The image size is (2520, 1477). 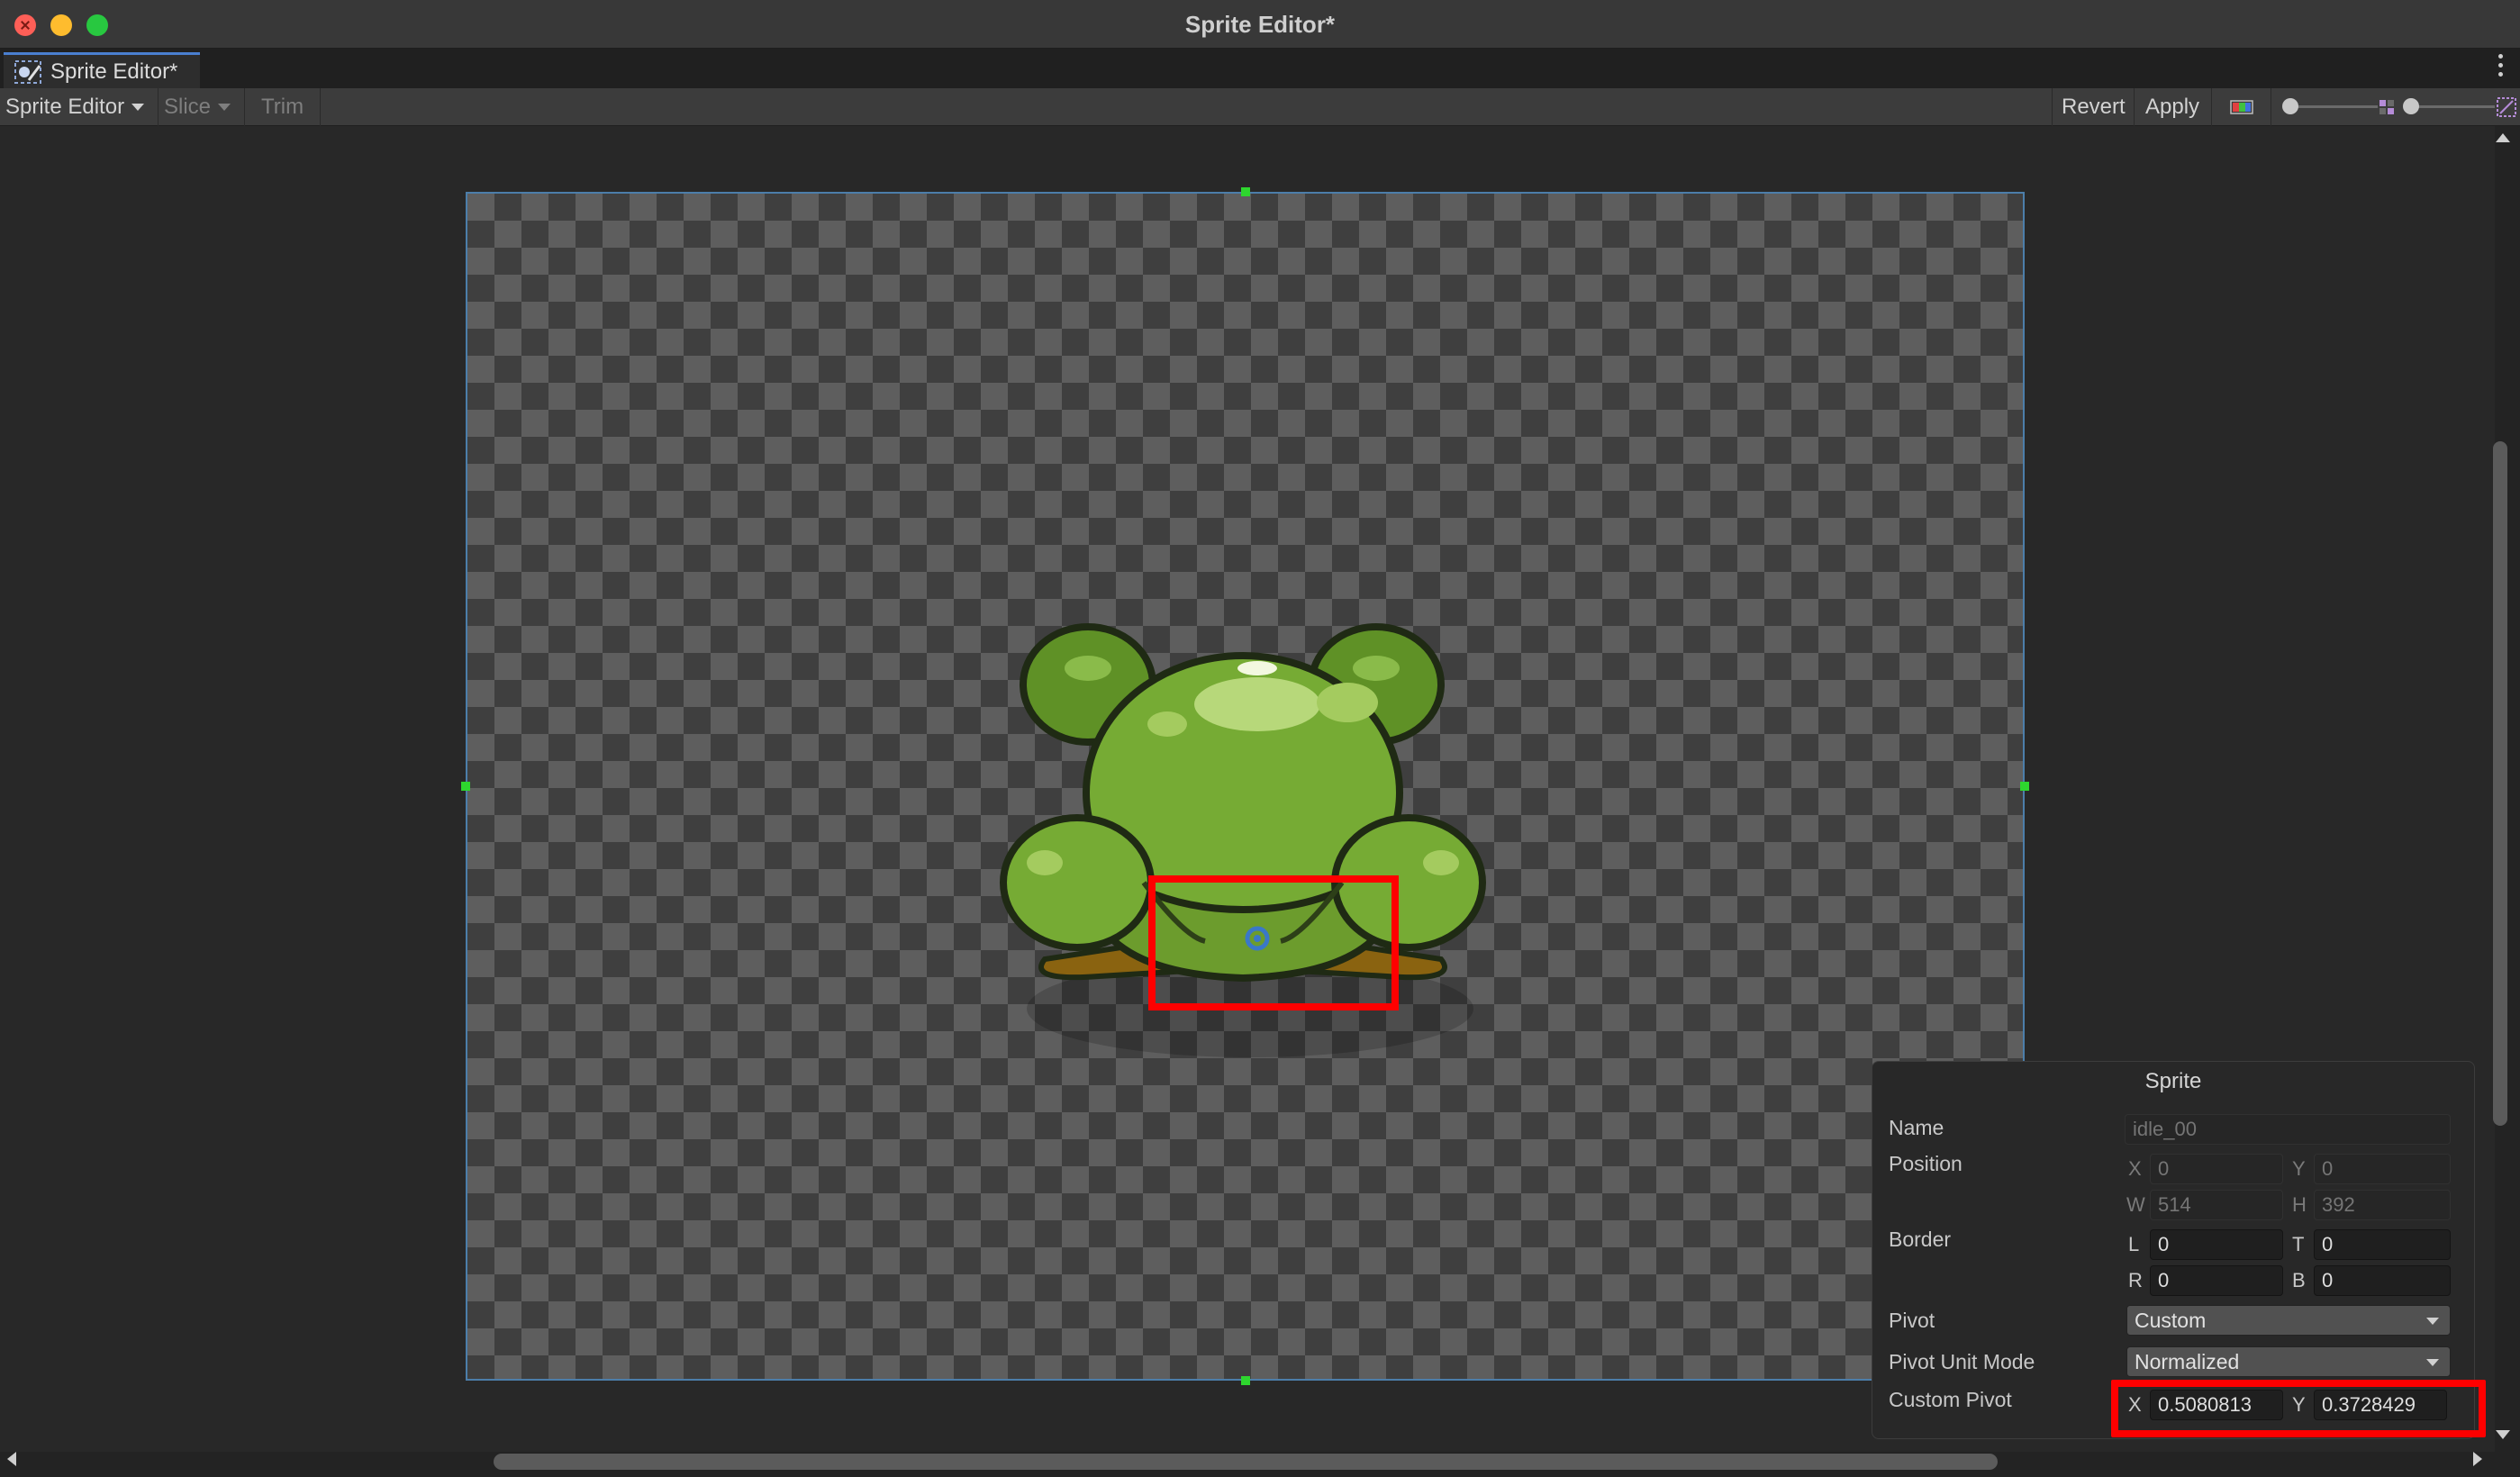 I want to click on zoom-slider-handle, so click(x=2411, y=106).